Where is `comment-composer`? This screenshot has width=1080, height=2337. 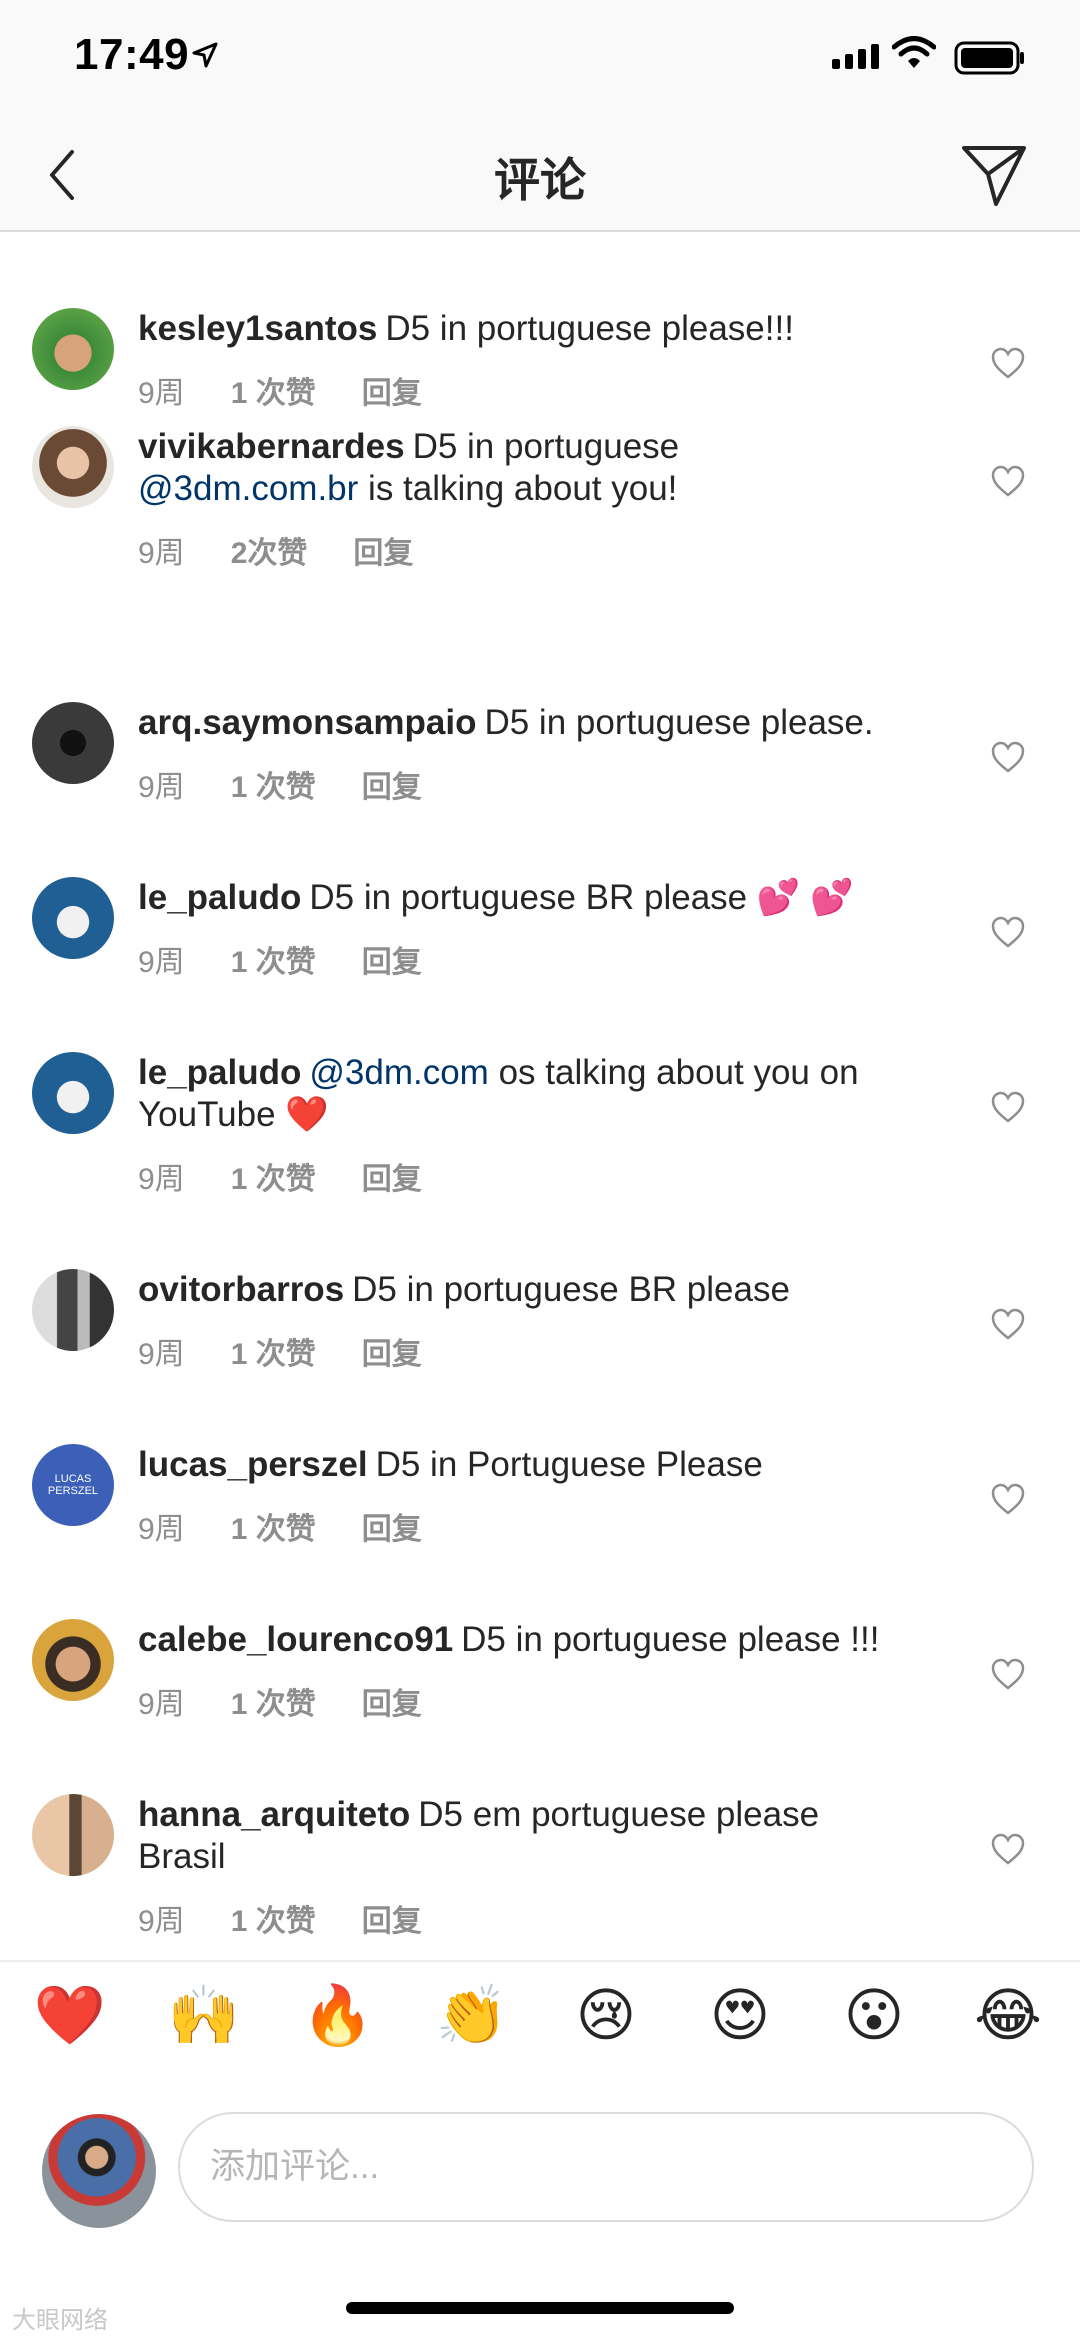
comment-composer is located at coordinates (540, 2165).